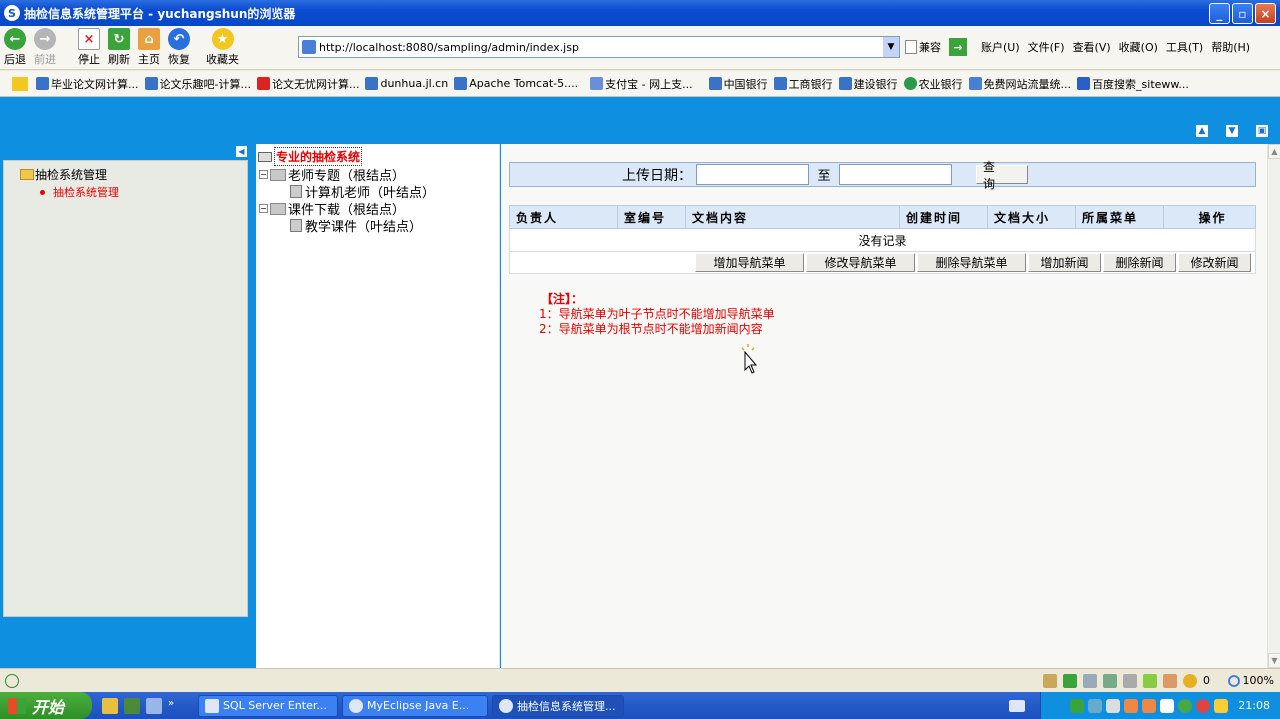 This screenshot has height=719, width=1280. What do you see at coordinates (1149, 705) in the screenshot?
I see `tray-qq2-icon` at bounding box center [1149, 705].